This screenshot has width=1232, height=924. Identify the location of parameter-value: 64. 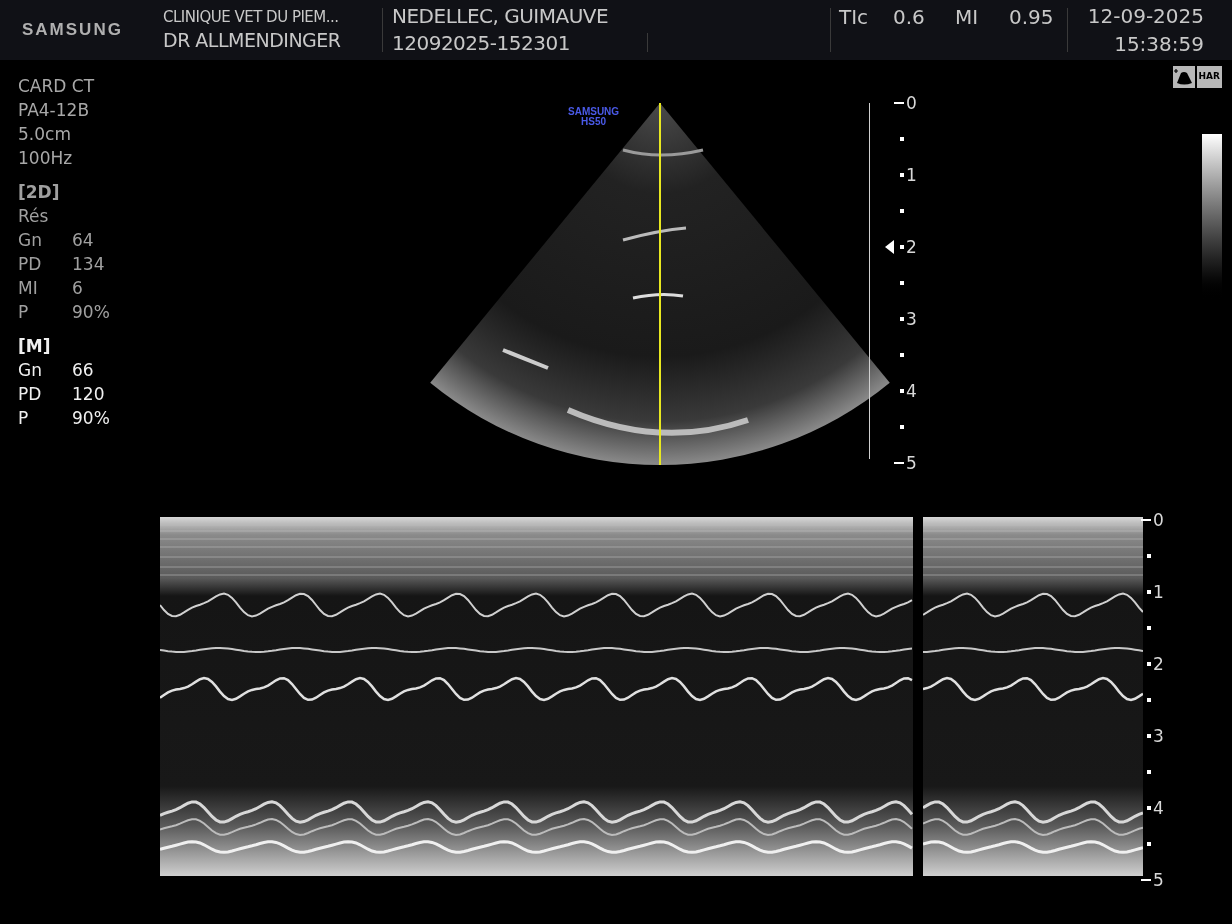
(83, 240).